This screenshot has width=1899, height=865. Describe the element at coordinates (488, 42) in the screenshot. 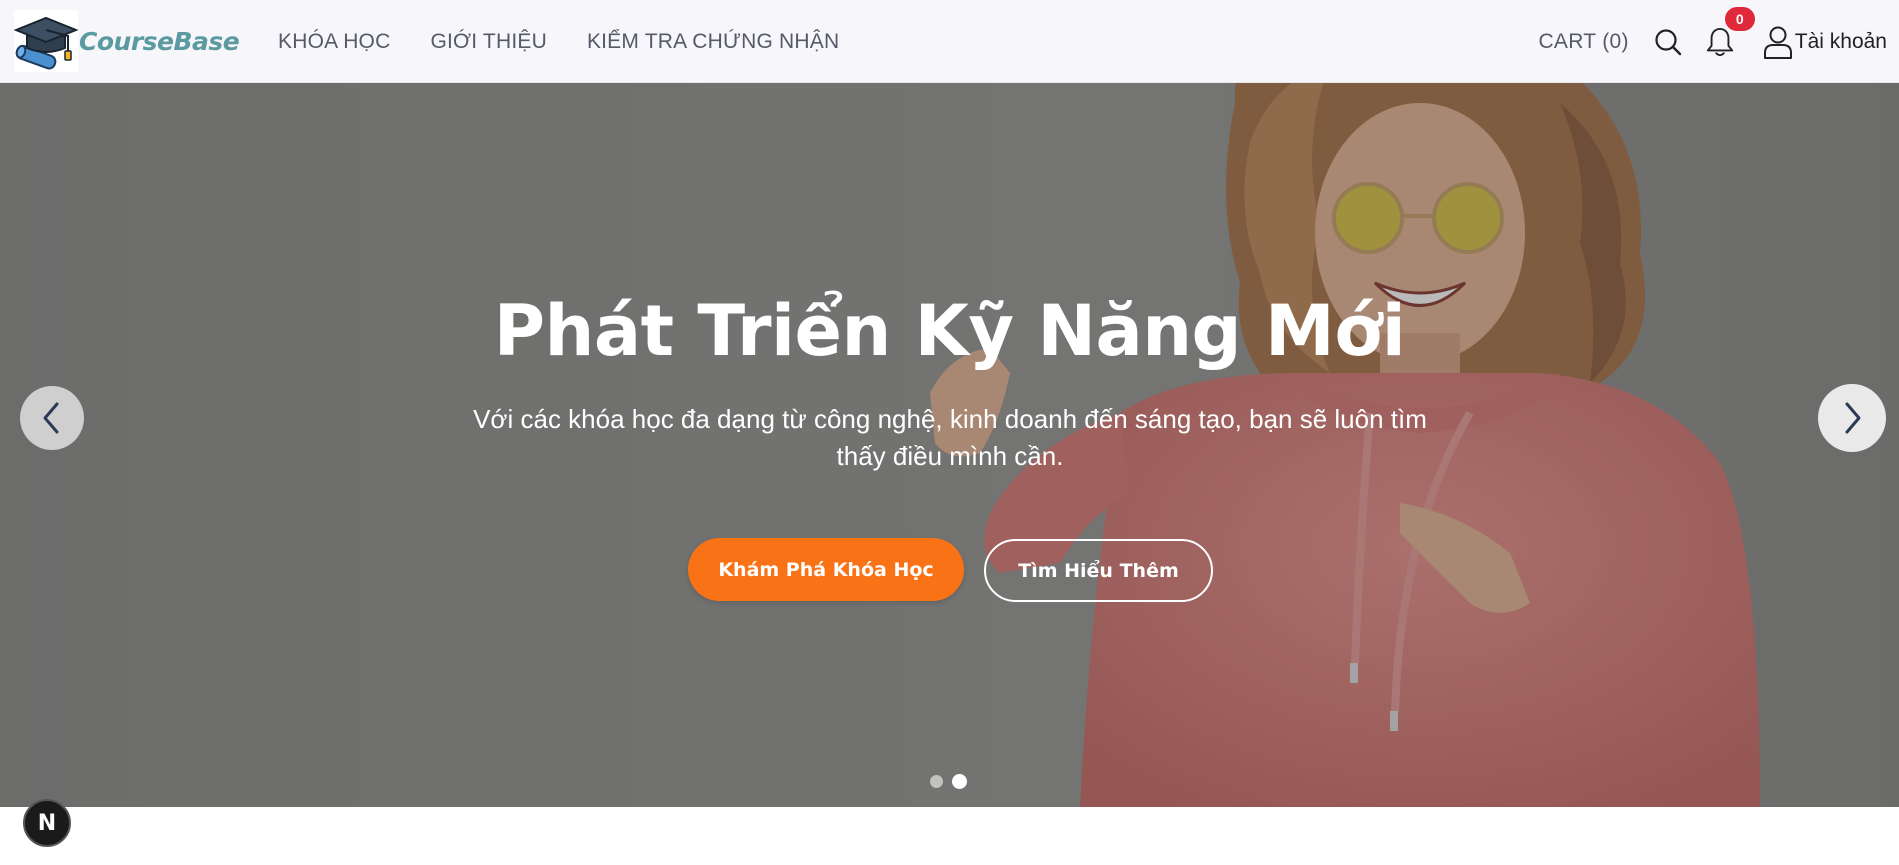

I see `nav-link-about: GIỚI THIỆU` at that location.